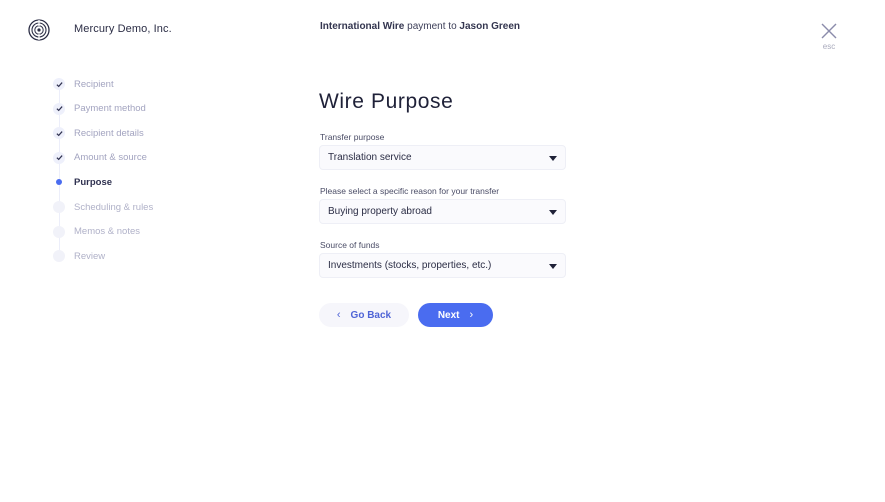 The width and height of the screenshot is (885, 502). I want to click on chevron-left-icon: ‹, so click(338, 315).